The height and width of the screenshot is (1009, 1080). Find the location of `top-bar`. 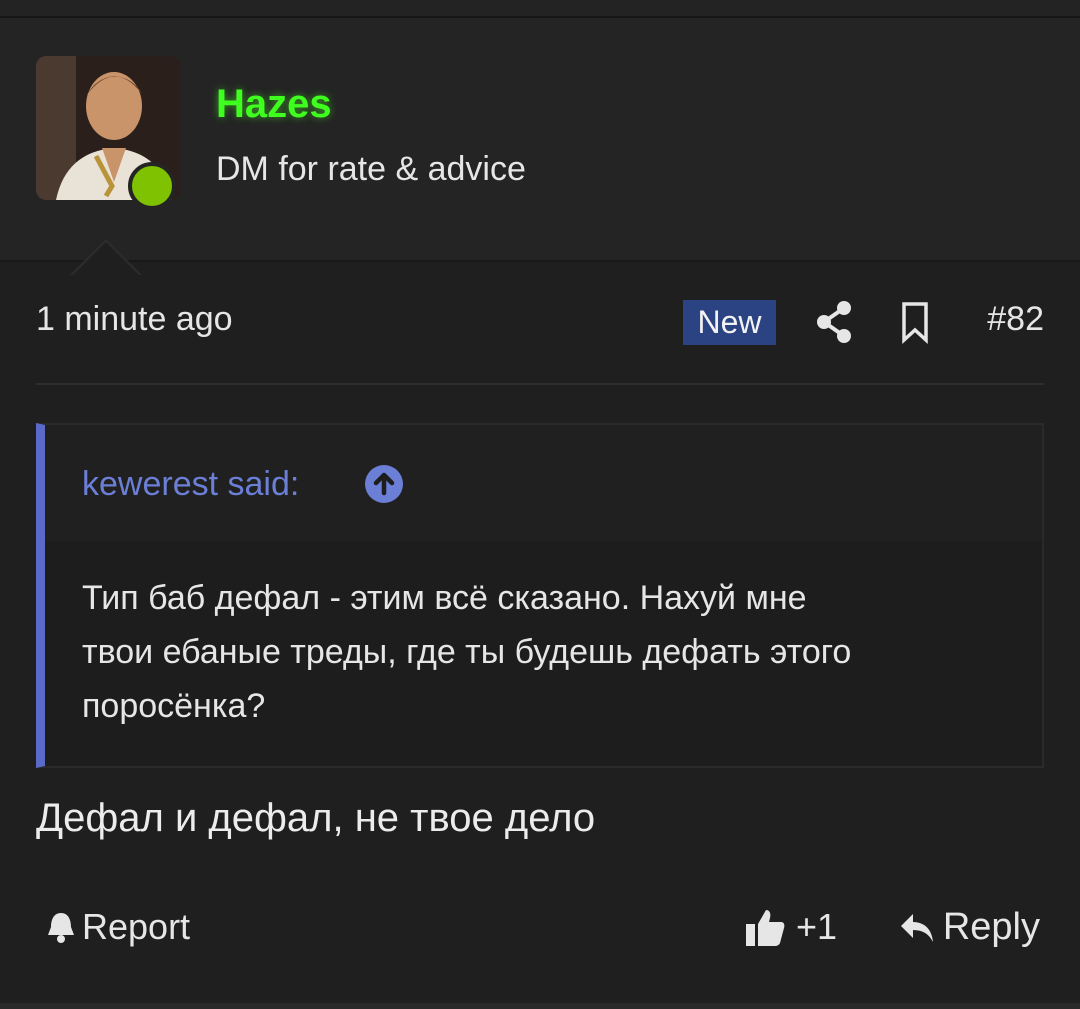

top-bar is located at coordinates (540, 9).